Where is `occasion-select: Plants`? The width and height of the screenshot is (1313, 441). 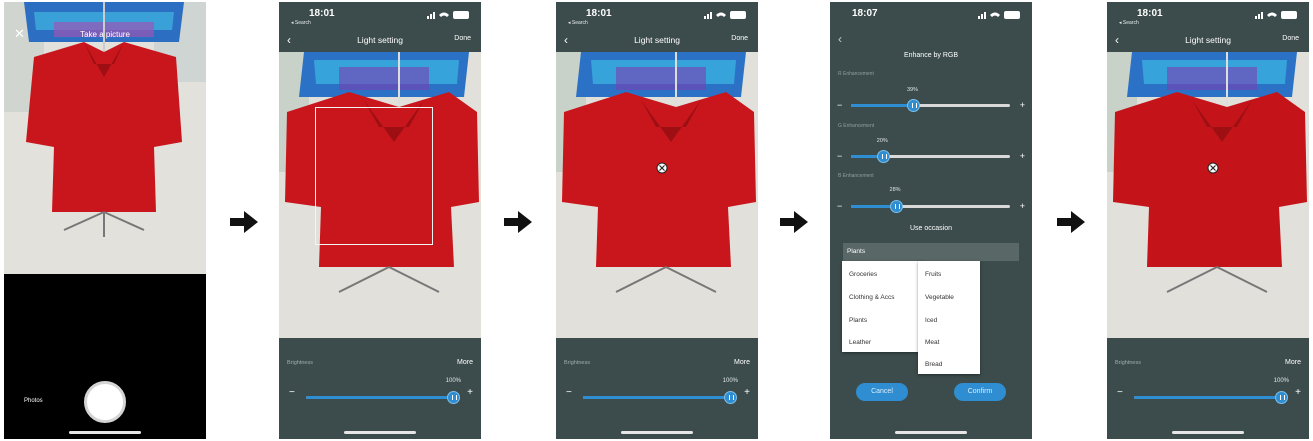
occasion-select: Plants is located at coordinates (931, 252).